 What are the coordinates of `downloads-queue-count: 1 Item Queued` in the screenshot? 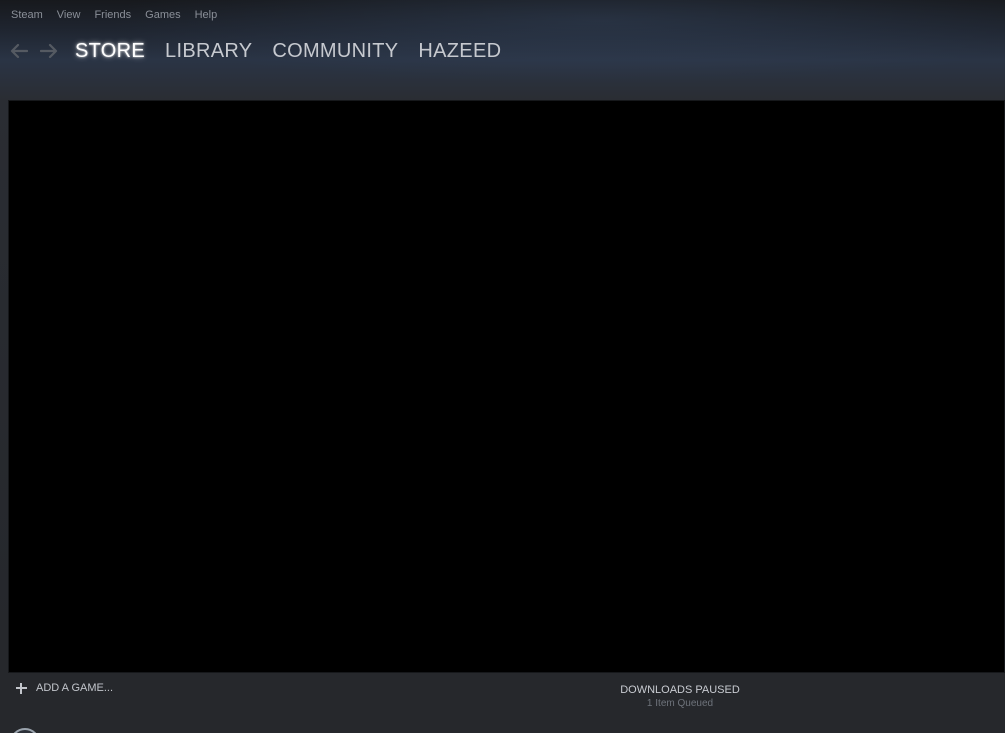 It's located at (680, 703).